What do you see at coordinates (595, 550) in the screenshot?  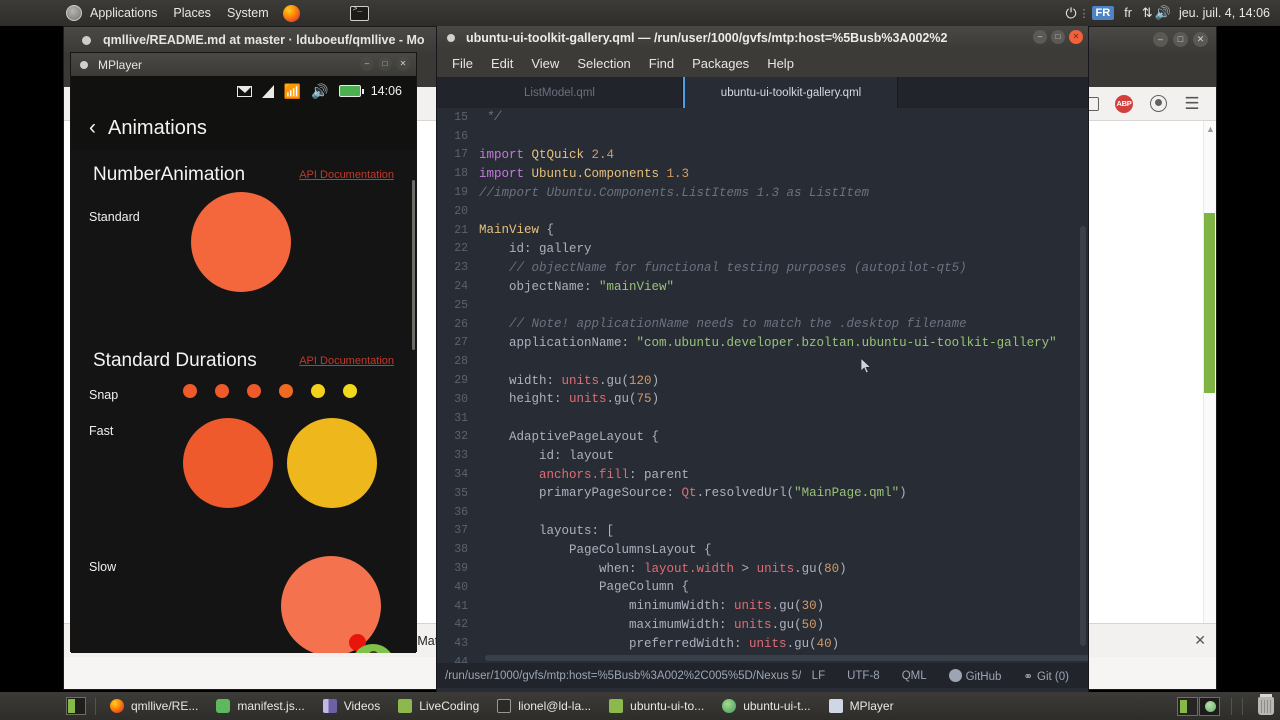 I see `code-text: PageColumnsLayout {` at bounding box center [595, 550].